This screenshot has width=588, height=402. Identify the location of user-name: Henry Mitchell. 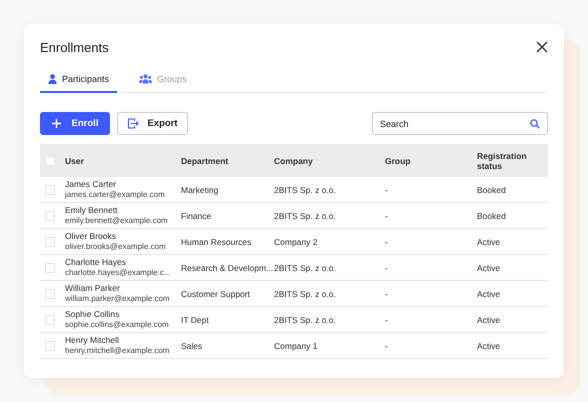
(92, 340).